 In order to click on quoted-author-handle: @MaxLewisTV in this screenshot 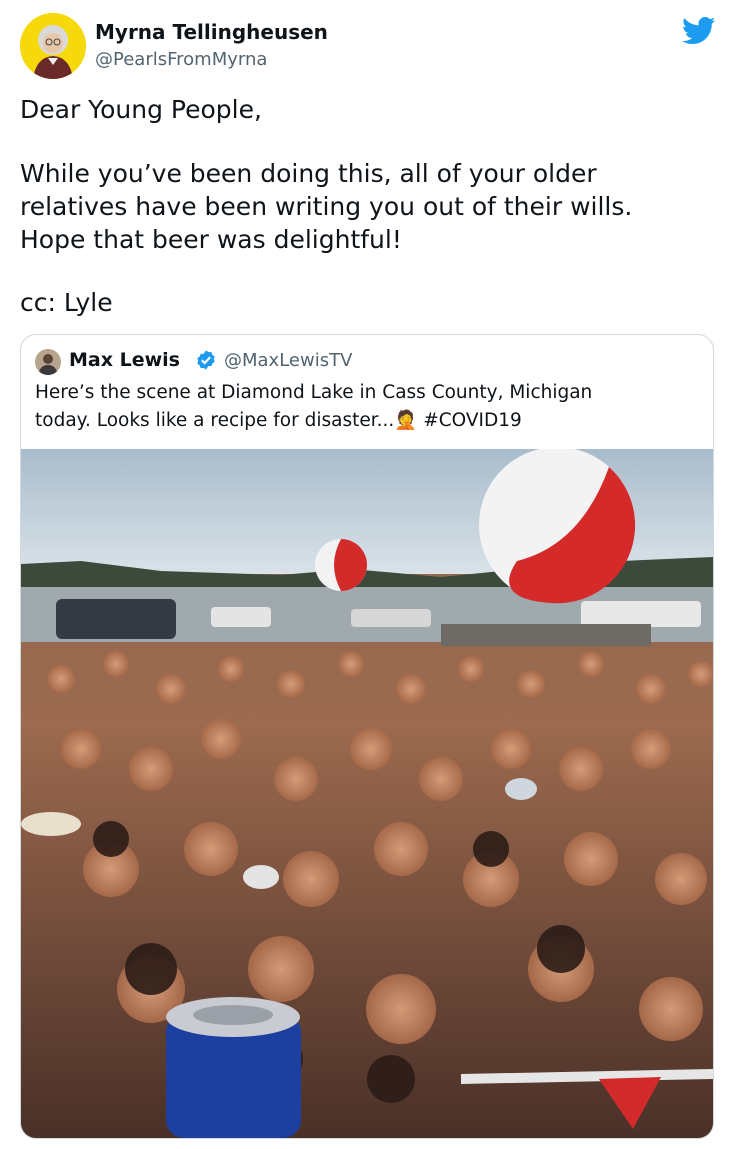, I will do `click(288, 360)`.